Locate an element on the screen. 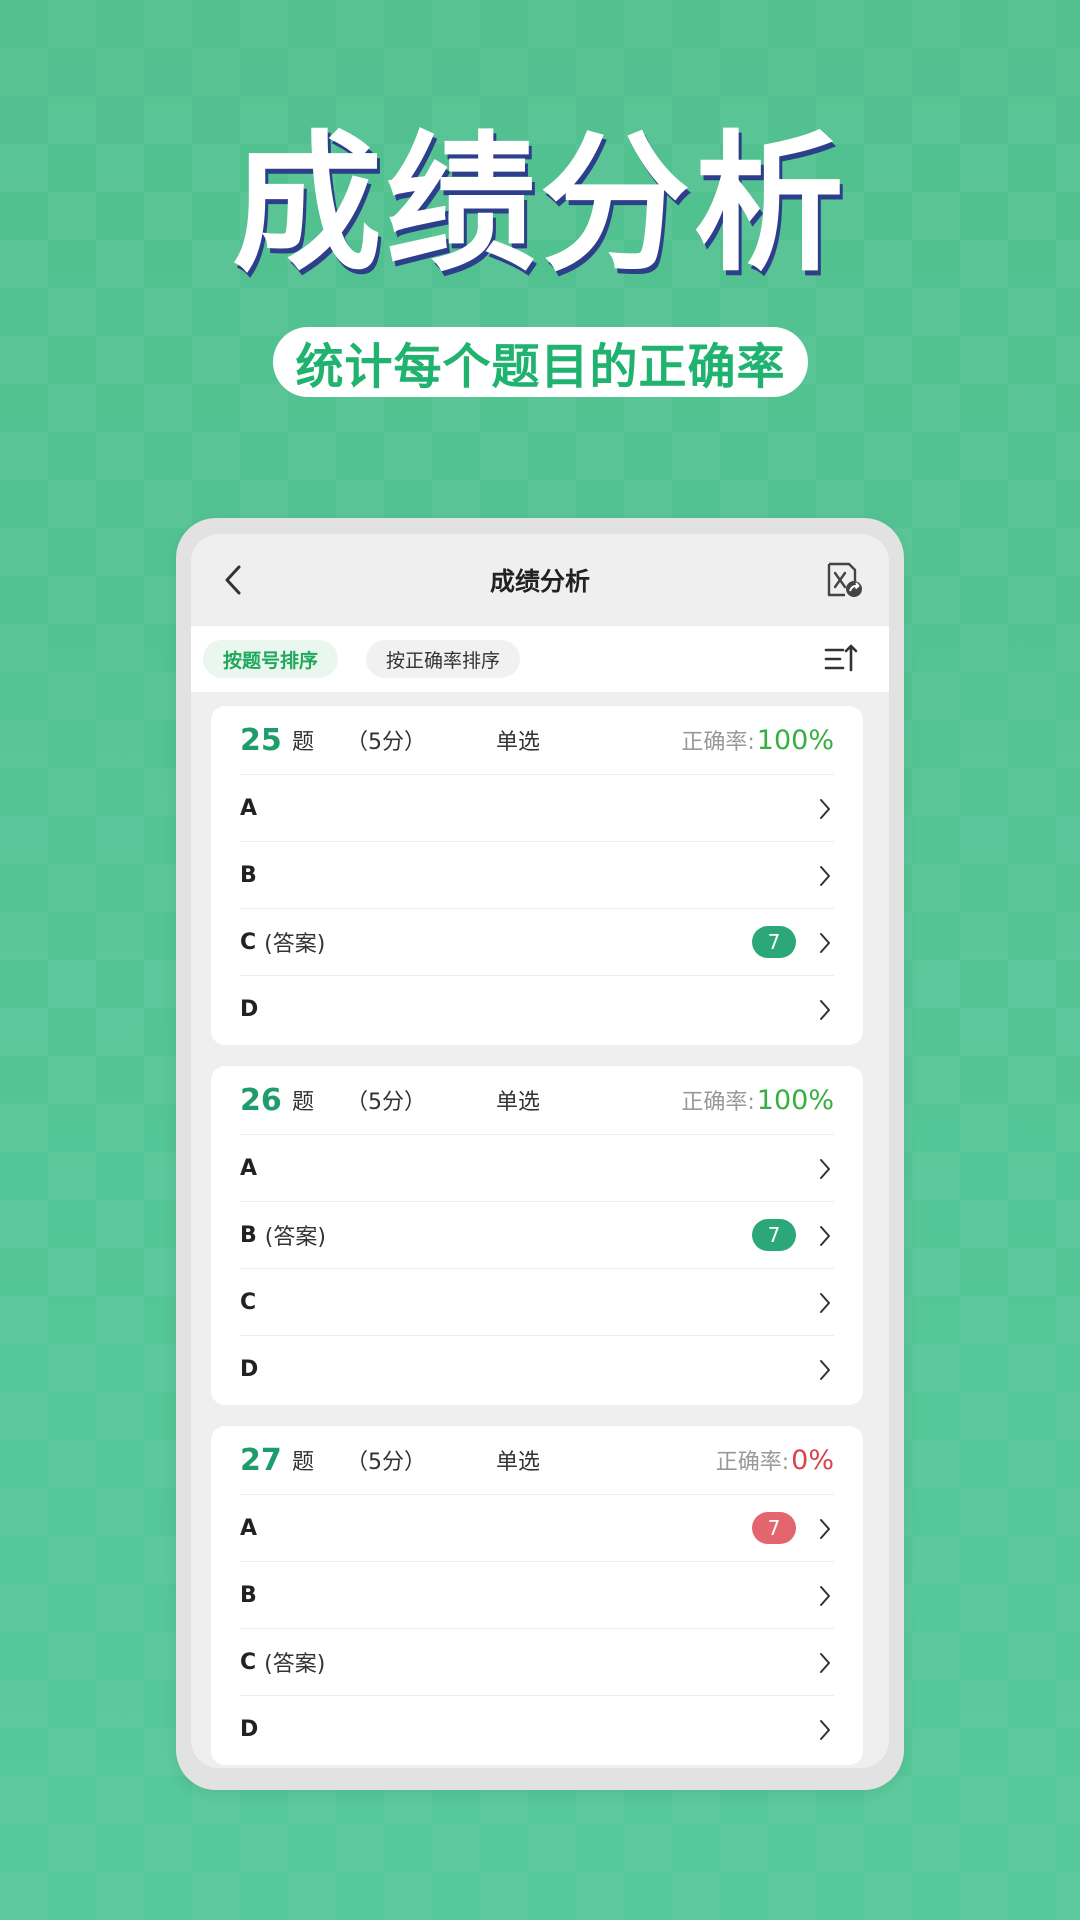 The width and height of the screenshot is (1080, 1920). navbar: 成绩分析 is located at coordinates (540, 580).